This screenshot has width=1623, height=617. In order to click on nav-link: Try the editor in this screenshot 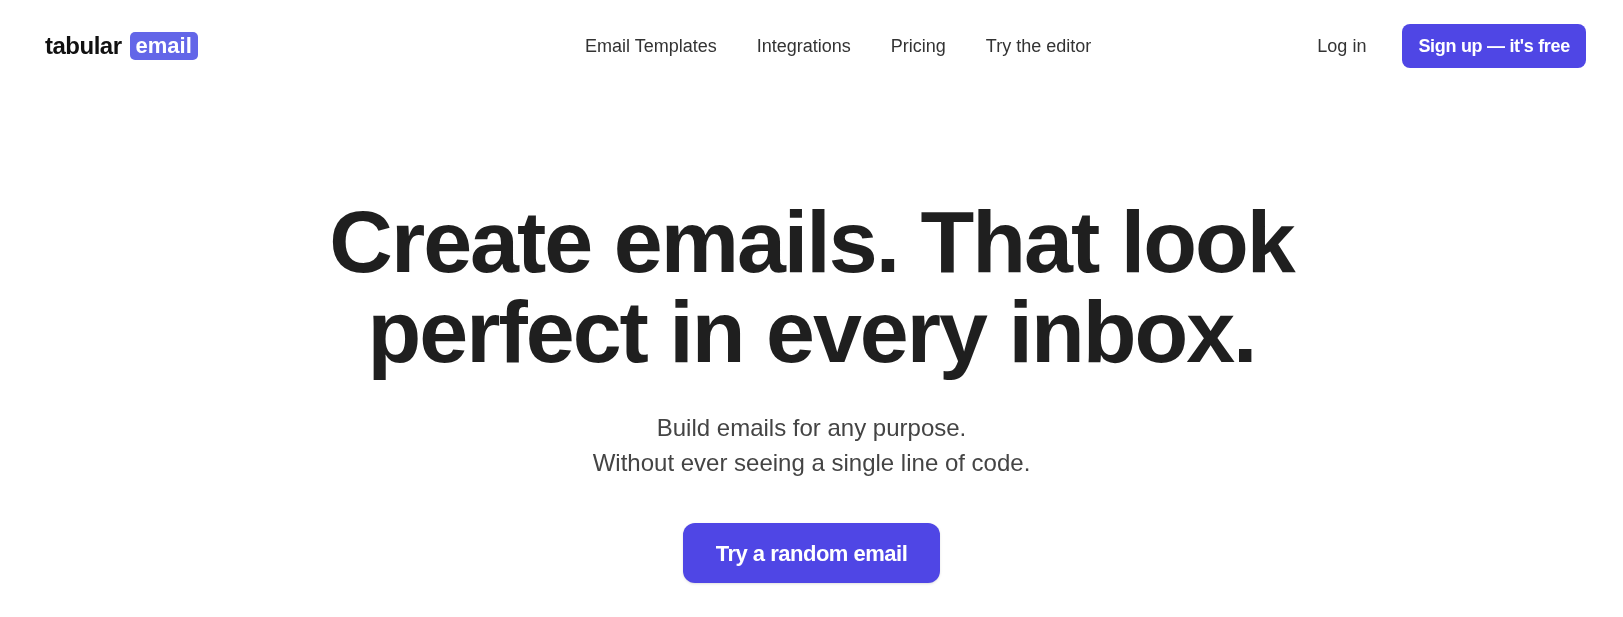, I will do `click(1038, 46)`.